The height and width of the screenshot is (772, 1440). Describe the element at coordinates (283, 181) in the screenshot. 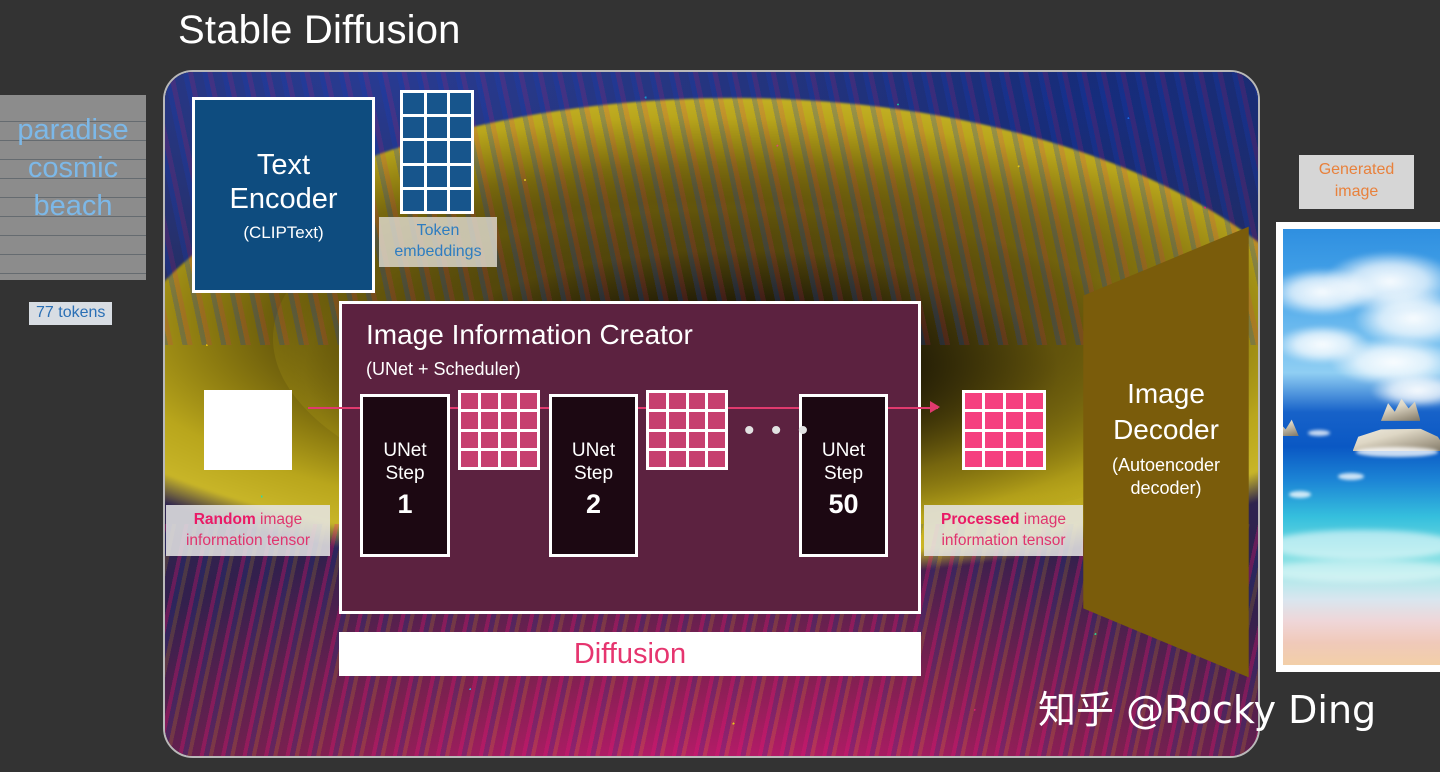

I see `text-encoder-name: Text Encoder` at that location.